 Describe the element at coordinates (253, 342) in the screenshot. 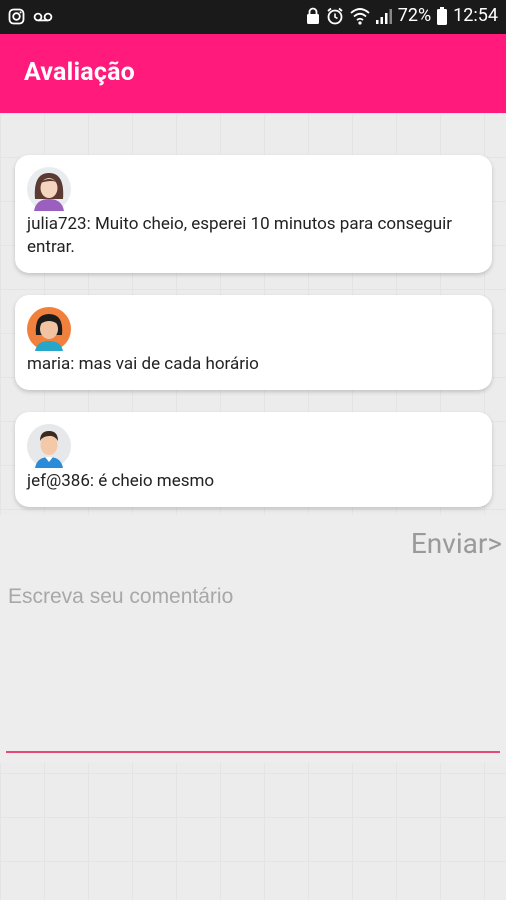

I see `comment-card: maria: mas vai de cada horário` at that location.